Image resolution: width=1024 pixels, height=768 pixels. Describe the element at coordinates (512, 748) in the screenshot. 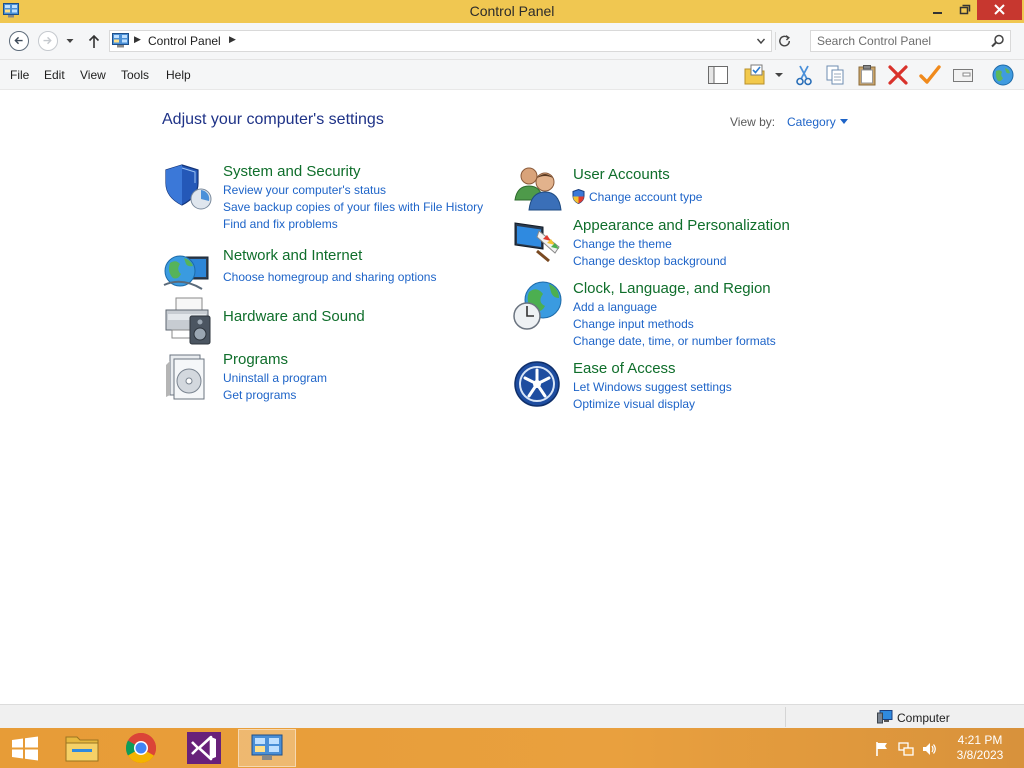

I see `taskbar: 4:21 PM 3/8/2023` at that location.